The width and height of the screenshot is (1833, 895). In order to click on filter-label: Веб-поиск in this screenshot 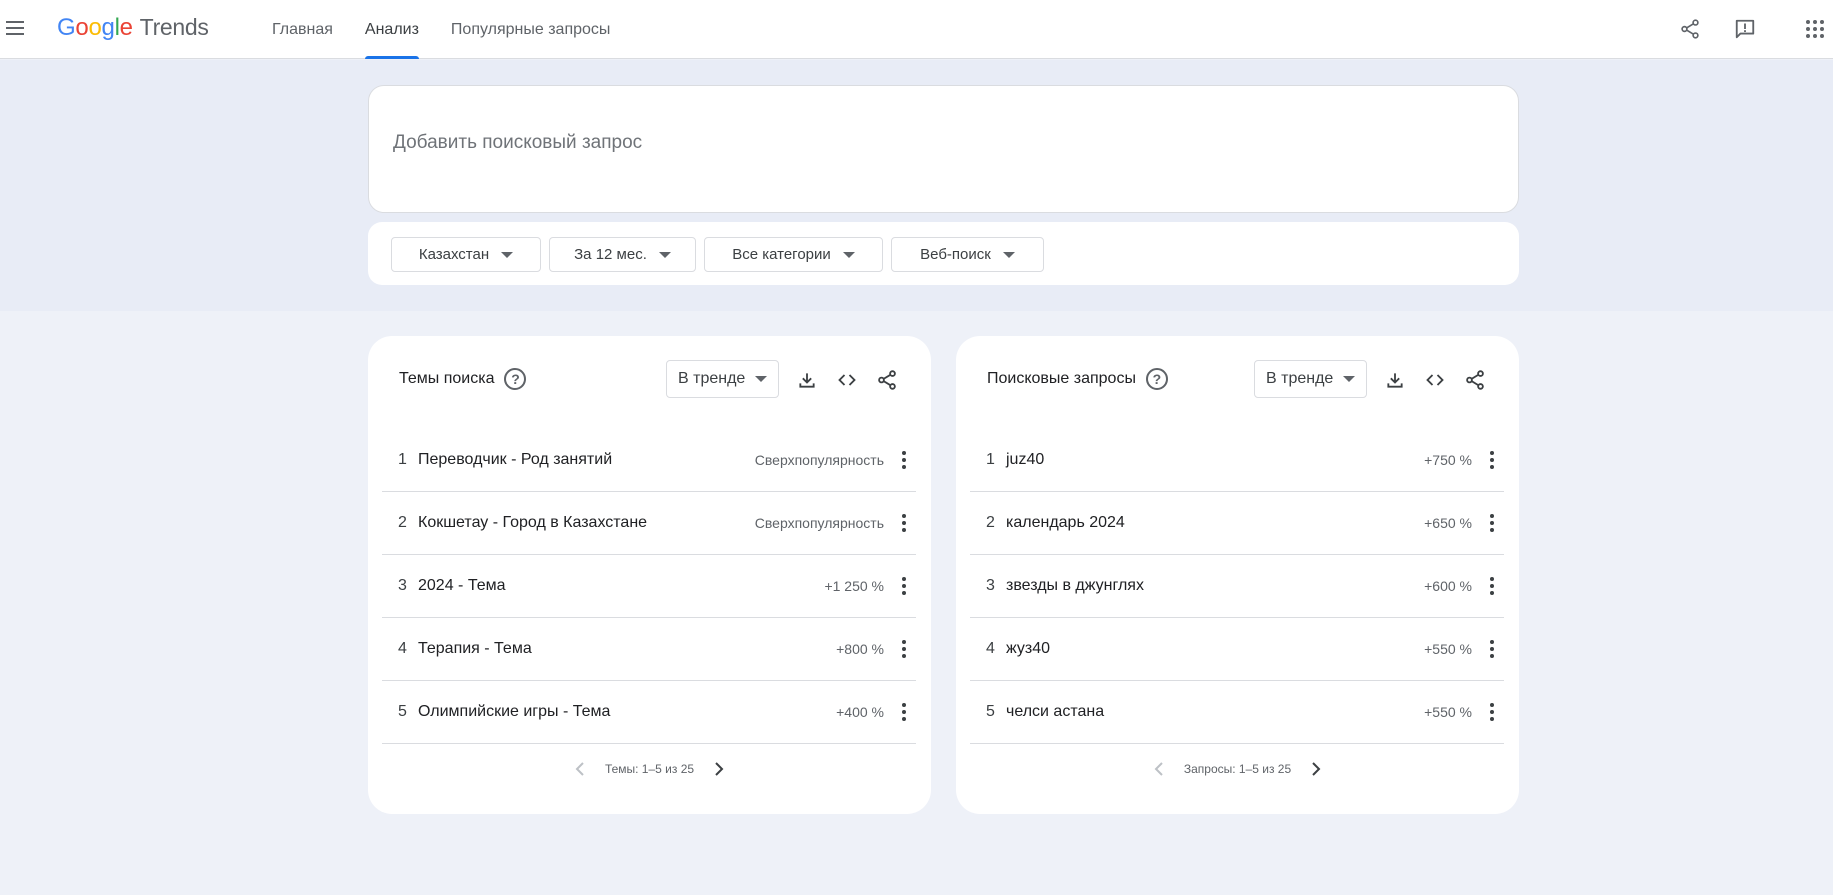, I will do `click(955, 254)`.